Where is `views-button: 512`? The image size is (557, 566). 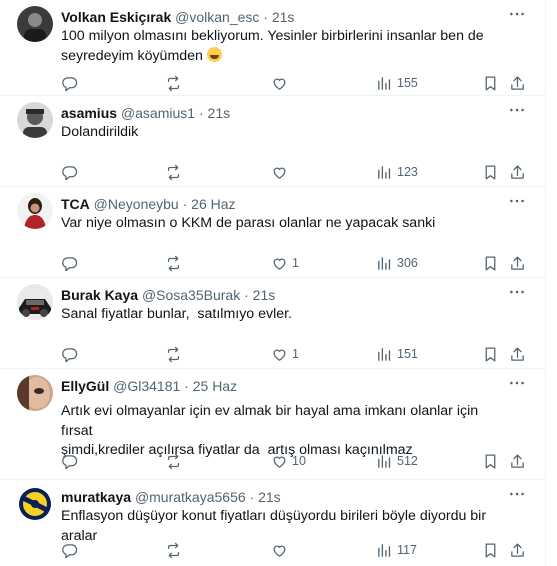
views-button: 512 is located at coordinates (397, 461).